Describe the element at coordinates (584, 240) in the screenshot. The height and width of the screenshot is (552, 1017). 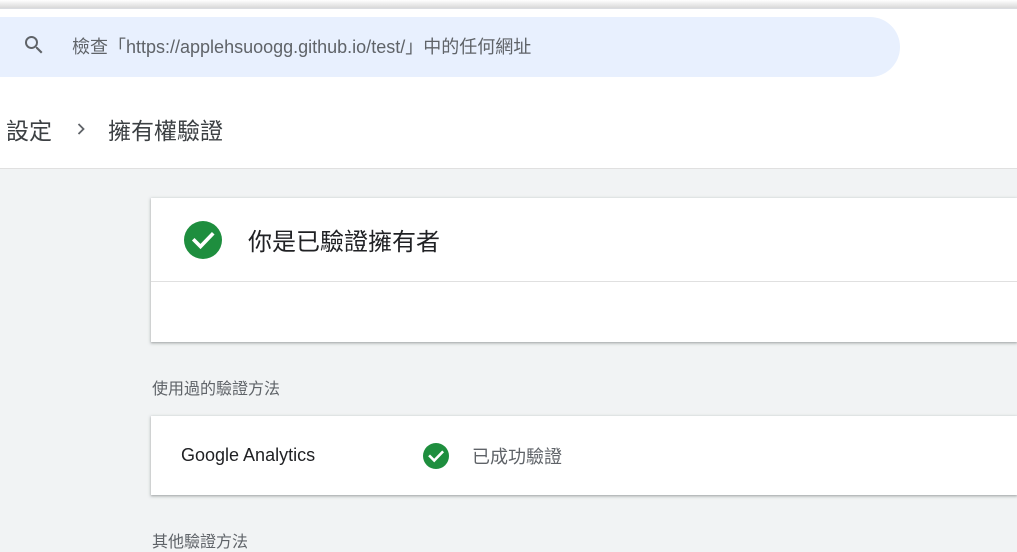
I see `owner-status-header: 你是已驗證擁有者` at that location.